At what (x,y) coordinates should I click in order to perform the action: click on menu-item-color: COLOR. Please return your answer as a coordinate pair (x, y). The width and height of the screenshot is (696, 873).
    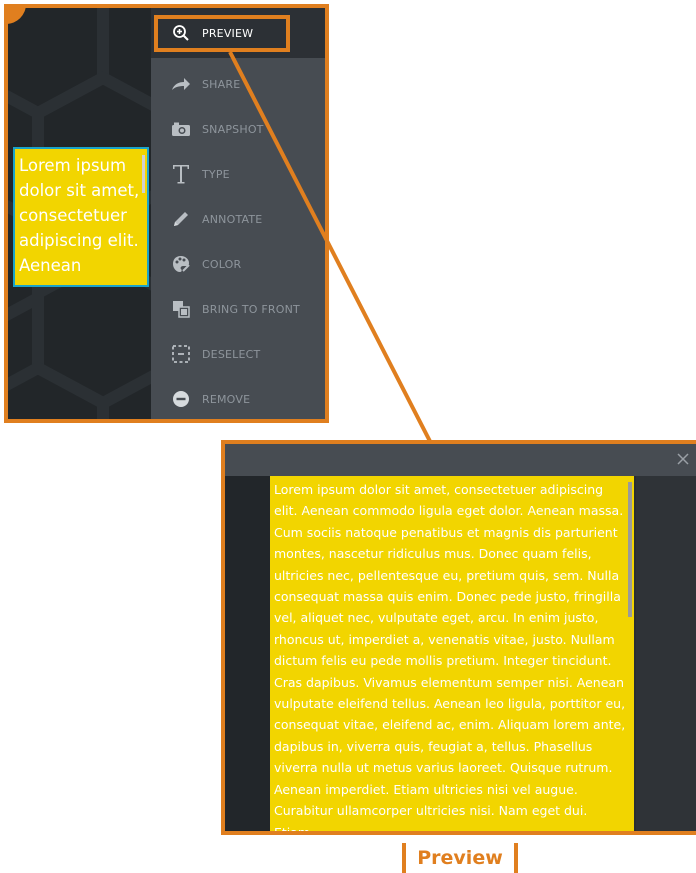
    Looking at the image, I should click on (238, 264).